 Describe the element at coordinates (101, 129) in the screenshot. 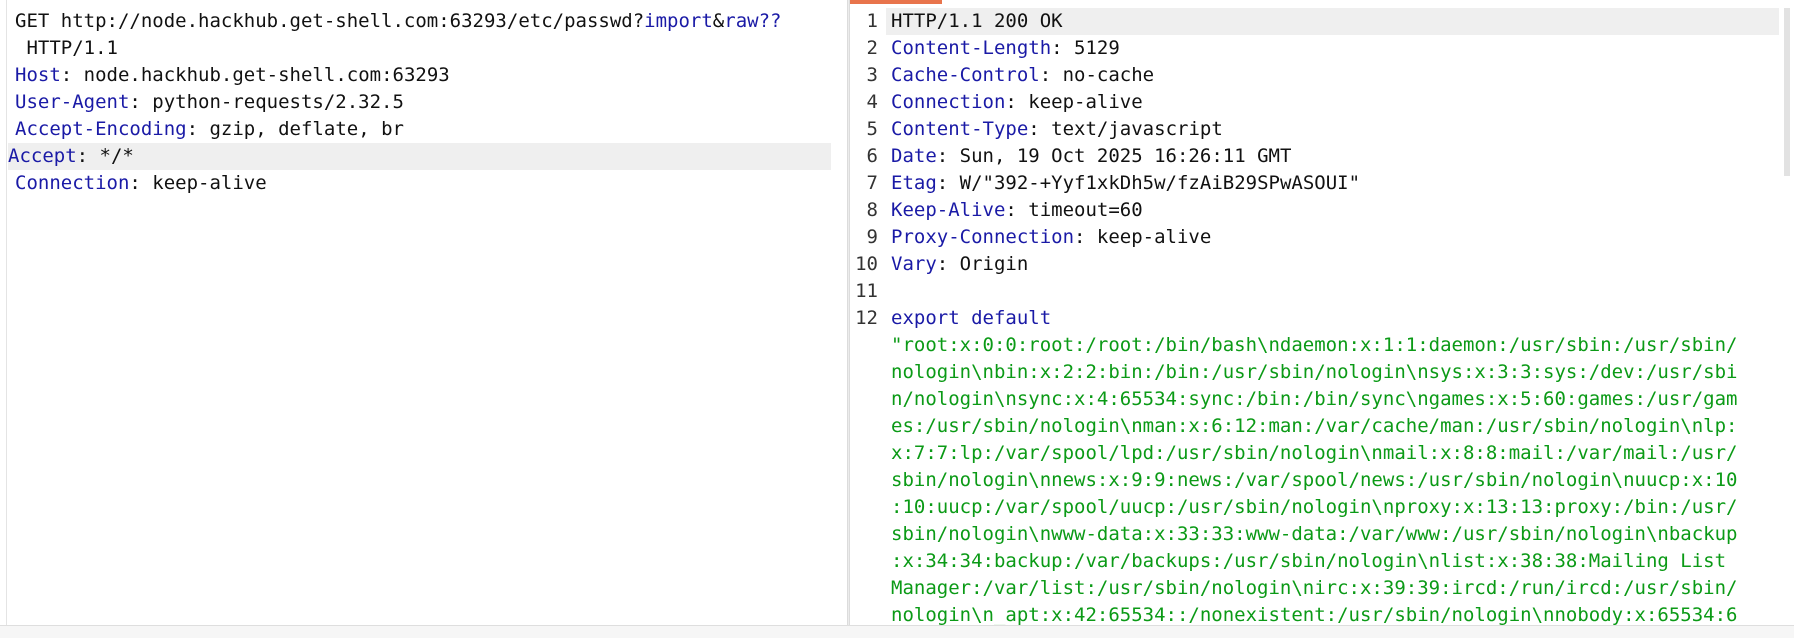

I see `header-name: Accept-Encoding` at that location.